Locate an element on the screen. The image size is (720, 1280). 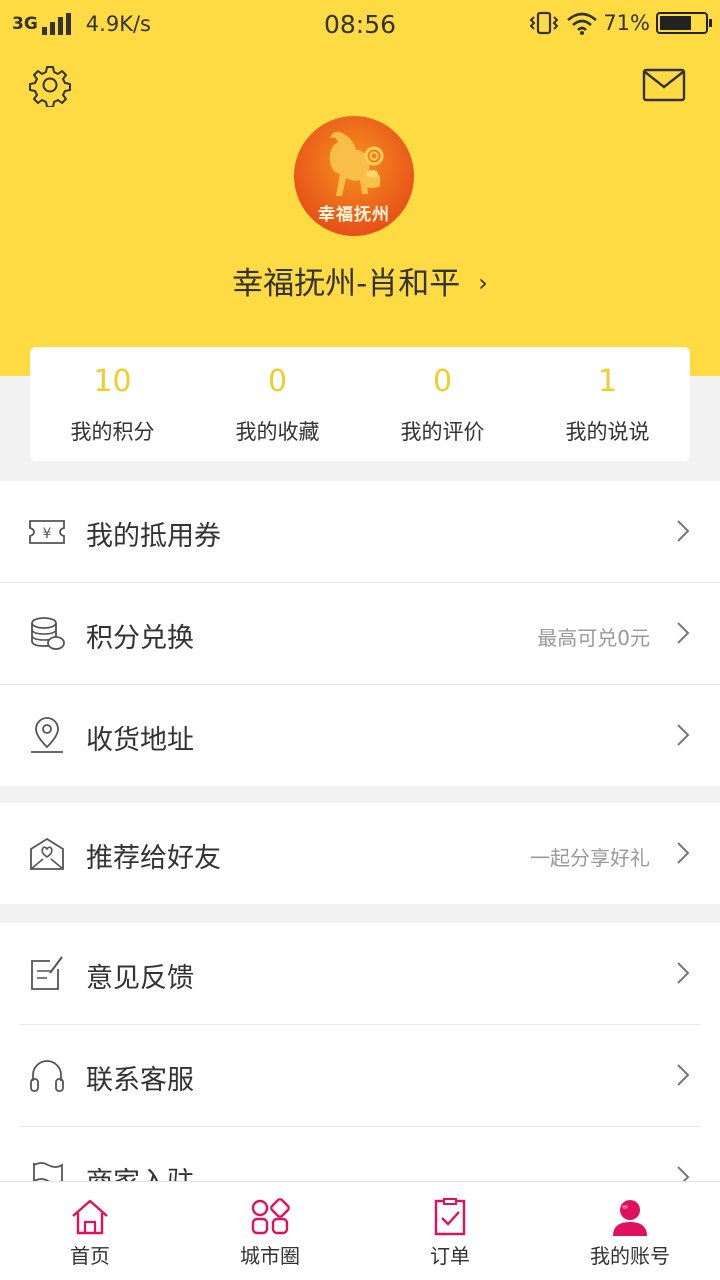
menu-label: 商家入驻 is located at coordinates (140, 1170).